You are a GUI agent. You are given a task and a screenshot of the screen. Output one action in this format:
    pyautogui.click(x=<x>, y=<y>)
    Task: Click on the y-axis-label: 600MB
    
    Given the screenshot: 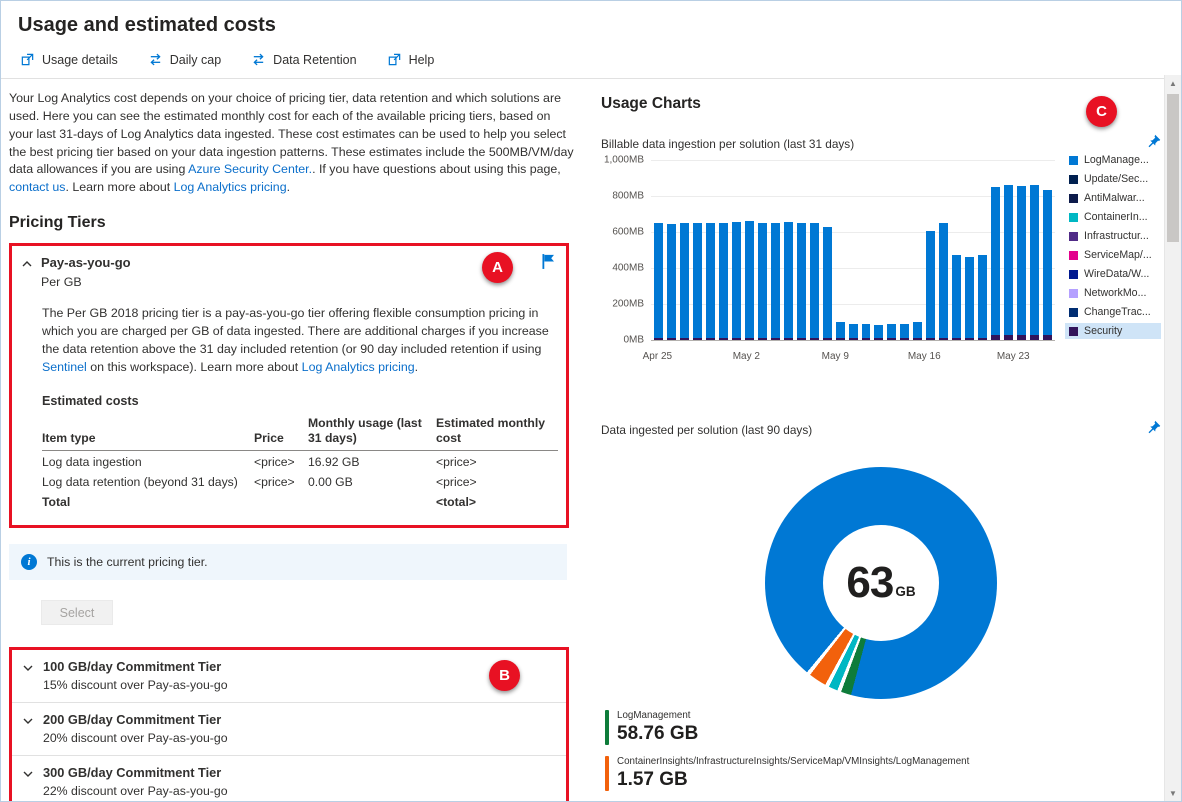 What is the action you would take?
    pyautogui.click(x=628, y=232)
    